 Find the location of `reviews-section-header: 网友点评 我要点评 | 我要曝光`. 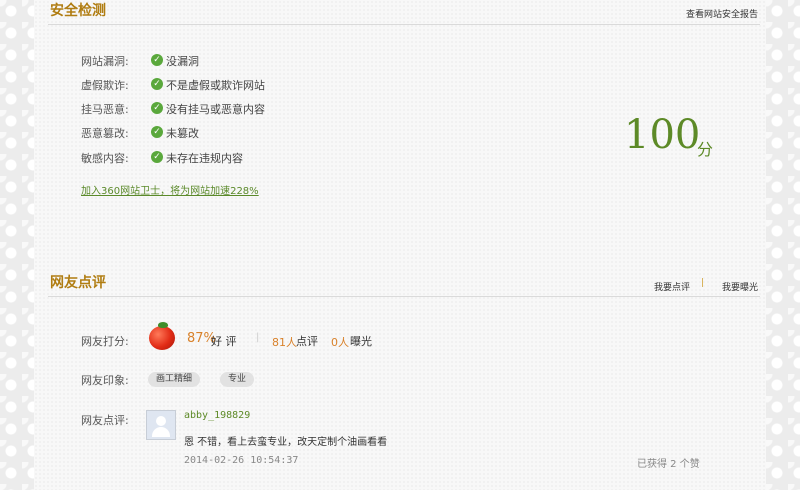

reviews-section-header: 网友点评 我要点评 | 我要曝光 is located at coordinates (404, 284).